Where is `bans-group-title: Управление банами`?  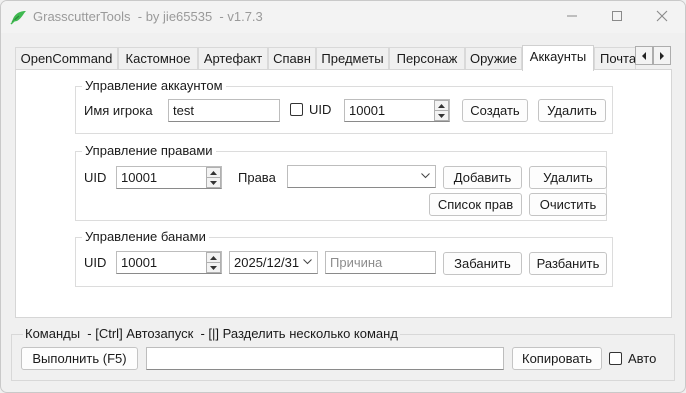
bans-group-title: Управление банами is located at coordinates (145, 236).